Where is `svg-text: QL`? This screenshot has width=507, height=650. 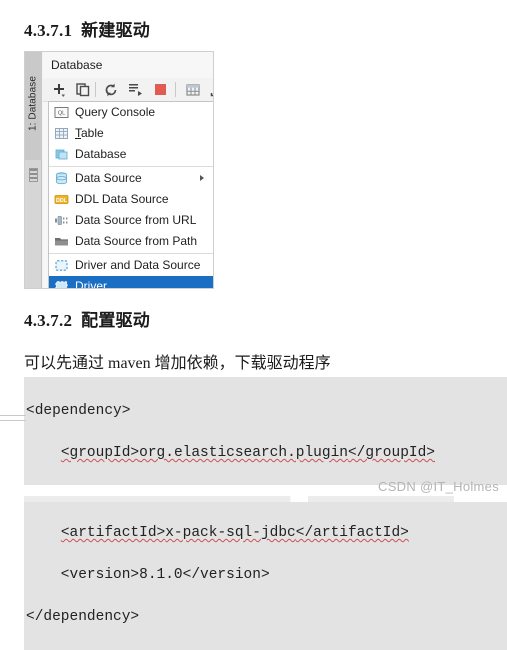
svg-text: QL is located at coordinates (61, 114).